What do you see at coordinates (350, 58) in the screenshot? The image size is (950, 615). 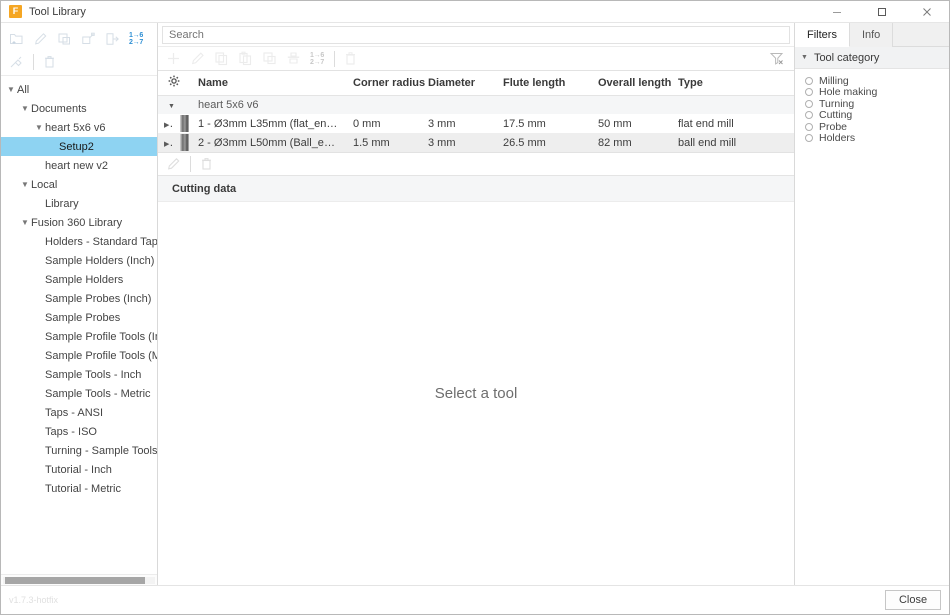 I see `delete-tool-button` at bounding box center [350, 58].